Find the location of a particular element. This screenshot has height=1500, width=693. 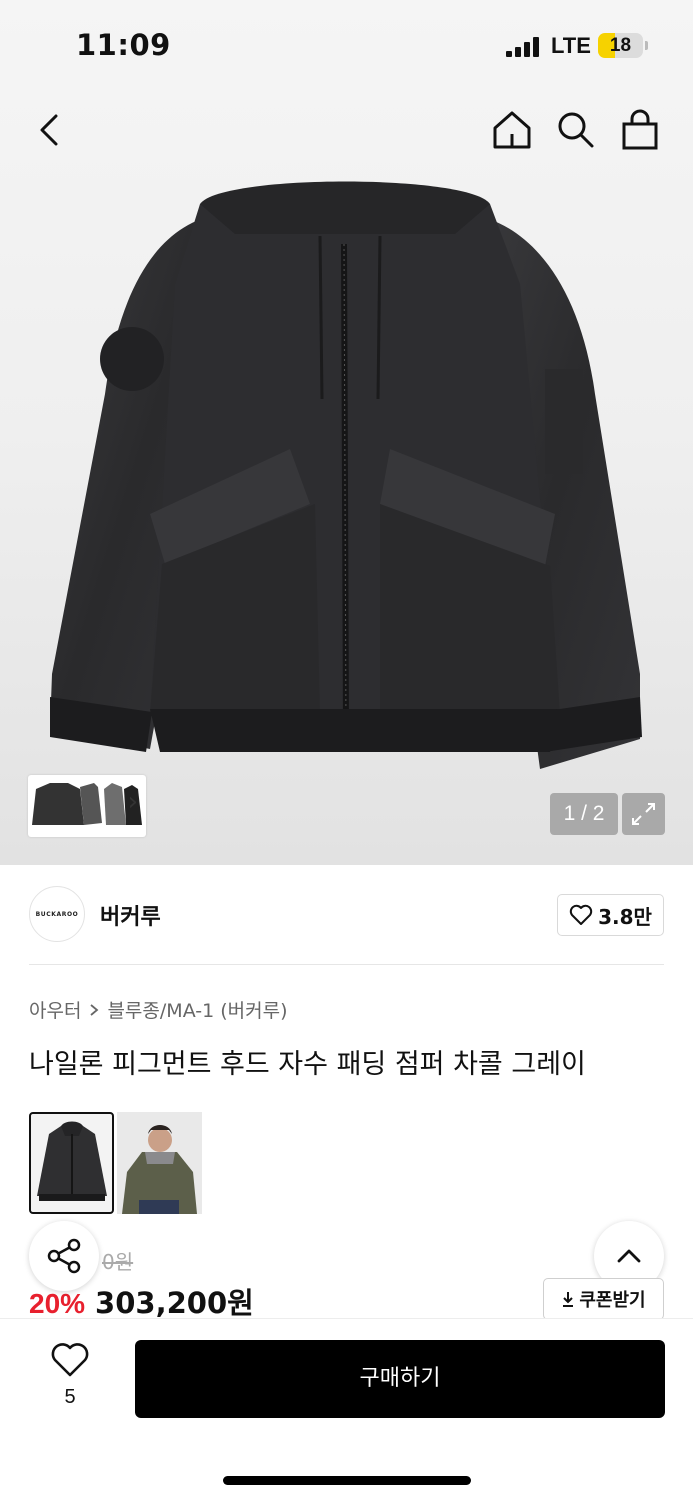

signal-icon is located at coordinates (524, 47).